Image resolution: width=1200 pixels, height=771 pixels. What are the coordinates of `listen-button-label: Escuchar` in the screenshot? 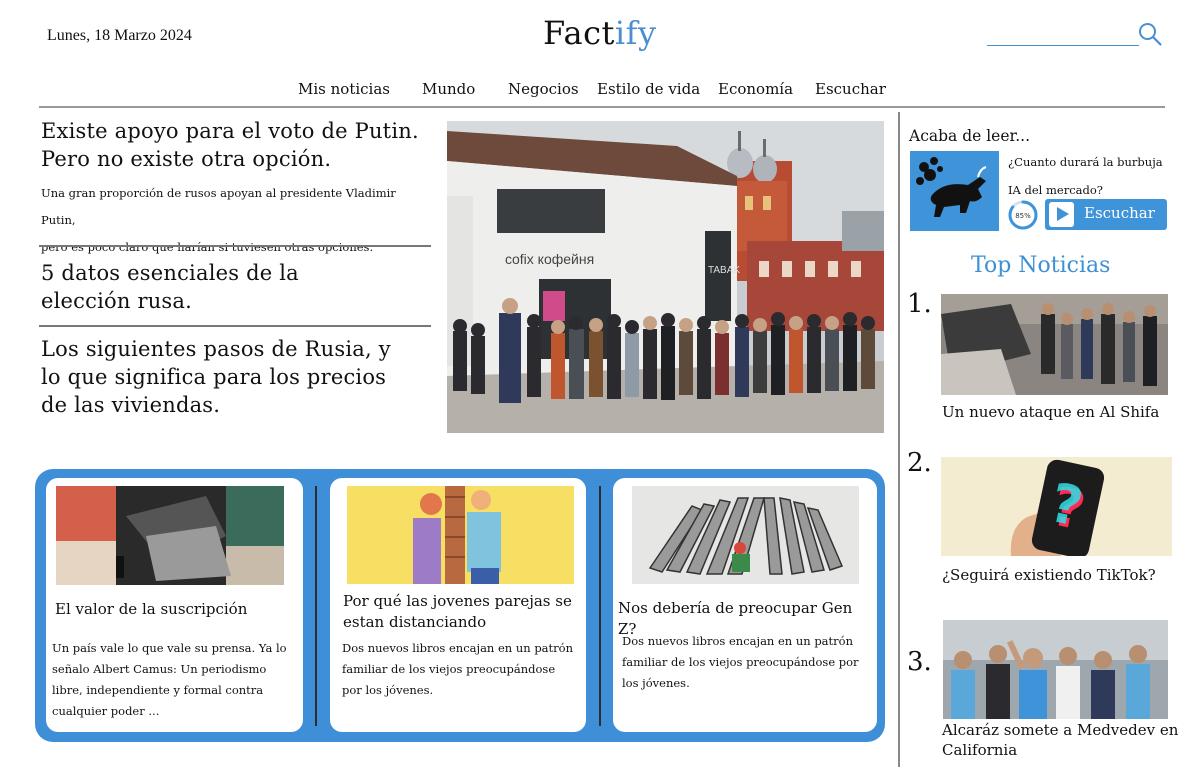 It's located at (1119, 213).